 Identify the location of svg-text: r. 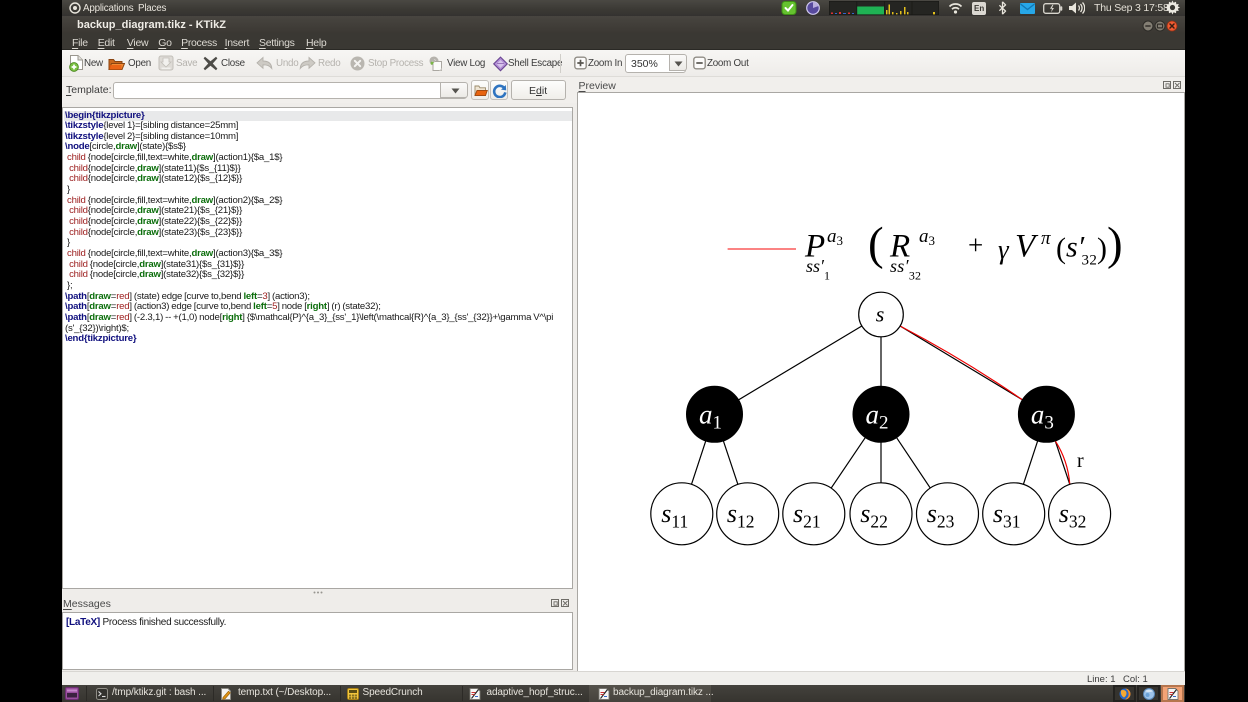
(1080, 461).